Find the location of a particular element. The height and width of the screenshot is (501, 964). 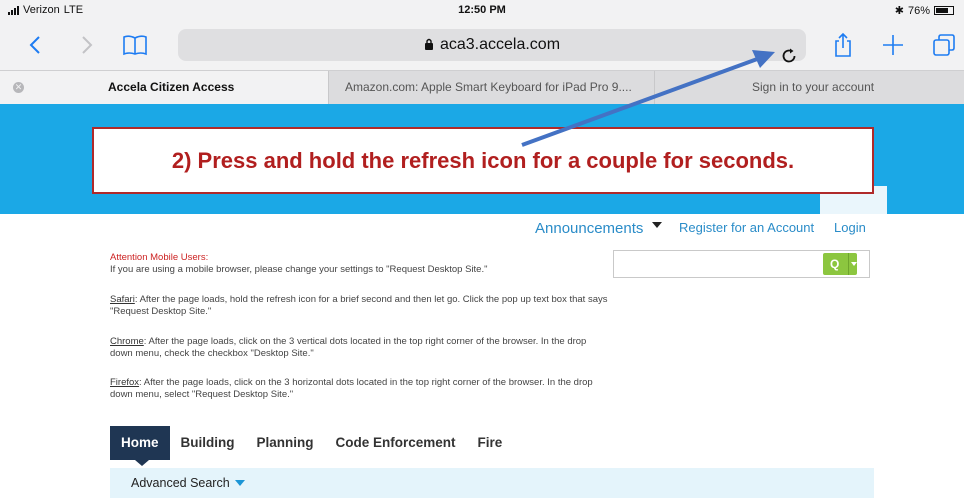

plus-icon is located at coordinates (893, 45).